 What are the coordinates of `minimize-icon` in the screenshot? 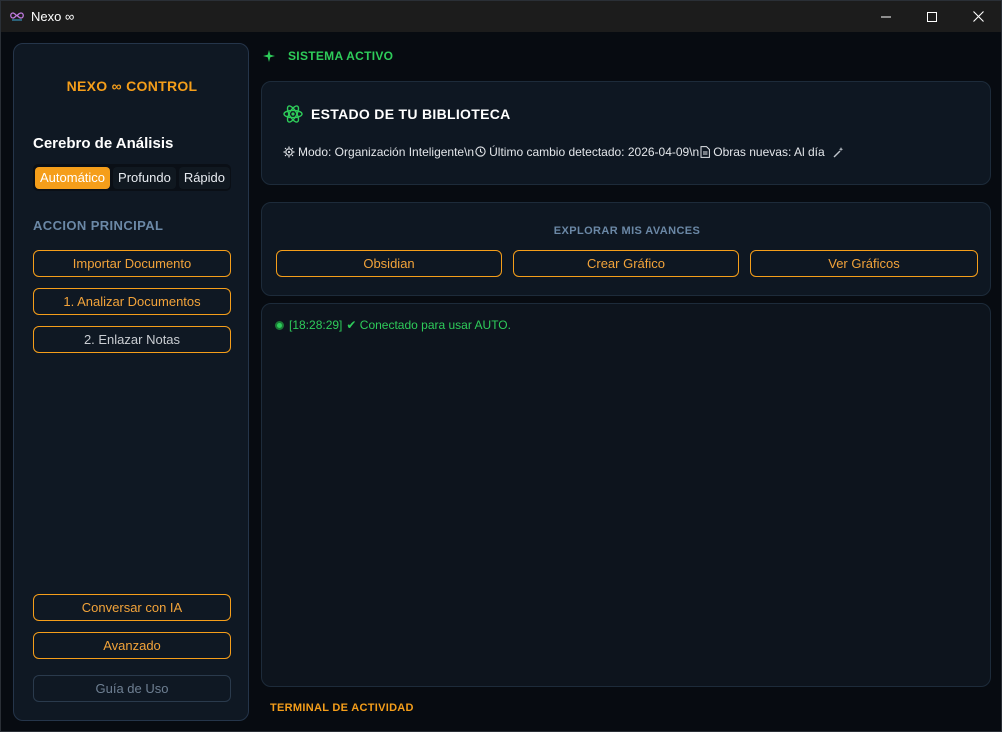 It's located at (886, 16).